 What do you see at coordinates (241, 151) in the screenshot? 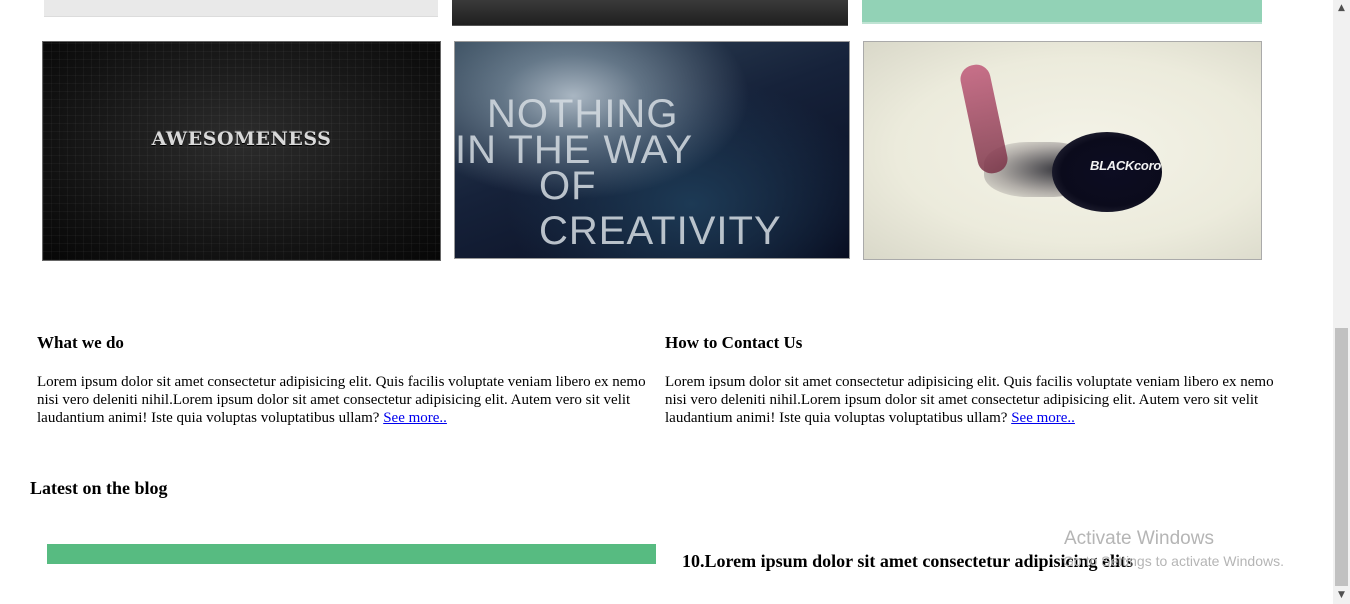
I see `gallery-thumb-awesomeness: AWESOMENESS` at bounding box center [241, 151].